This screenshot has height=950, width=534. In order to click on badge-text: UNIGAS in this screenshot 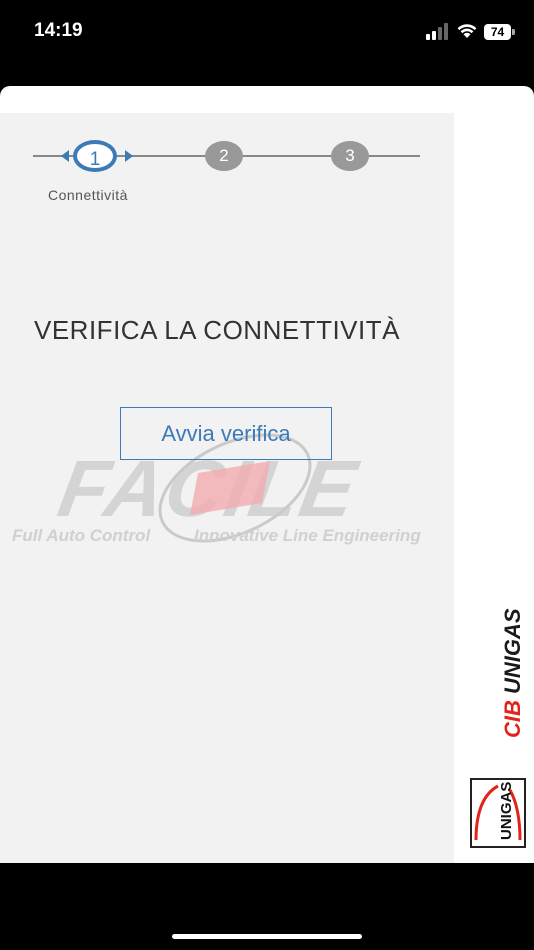, I will do `click(506, 810)`.